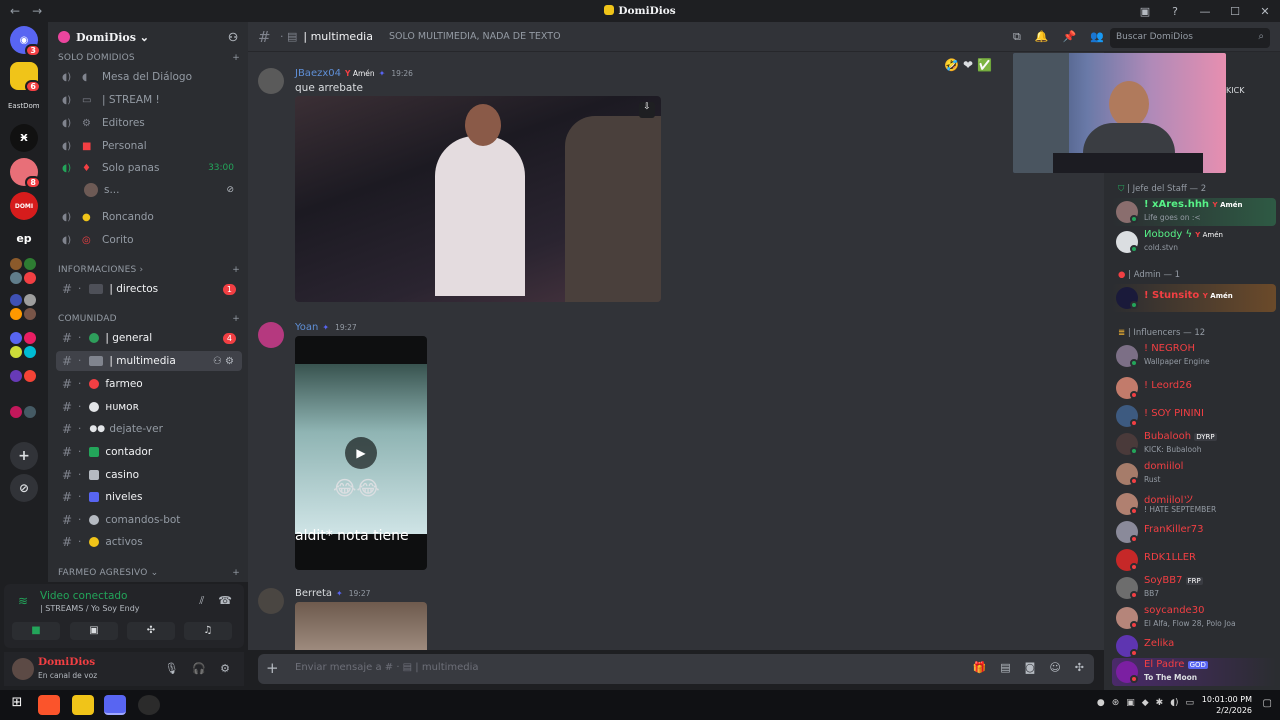 Image resolution: width=1280 pixels, height=720 pixels. I want to click on member-item: soycande30 El Alfa, Flow 28, Polo Joa, so click(1194, 618).